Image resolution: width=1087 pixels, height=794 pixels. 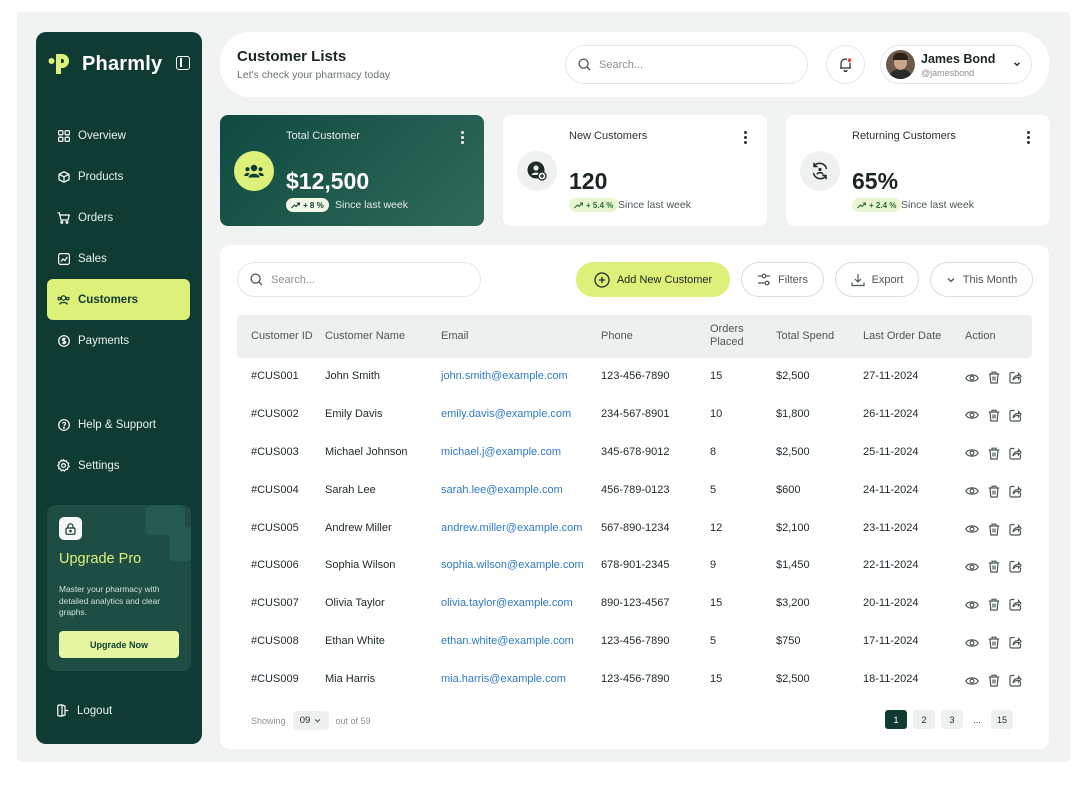 I want to click on cell-email: john.smith@example.com, so click(x=504, y=376).